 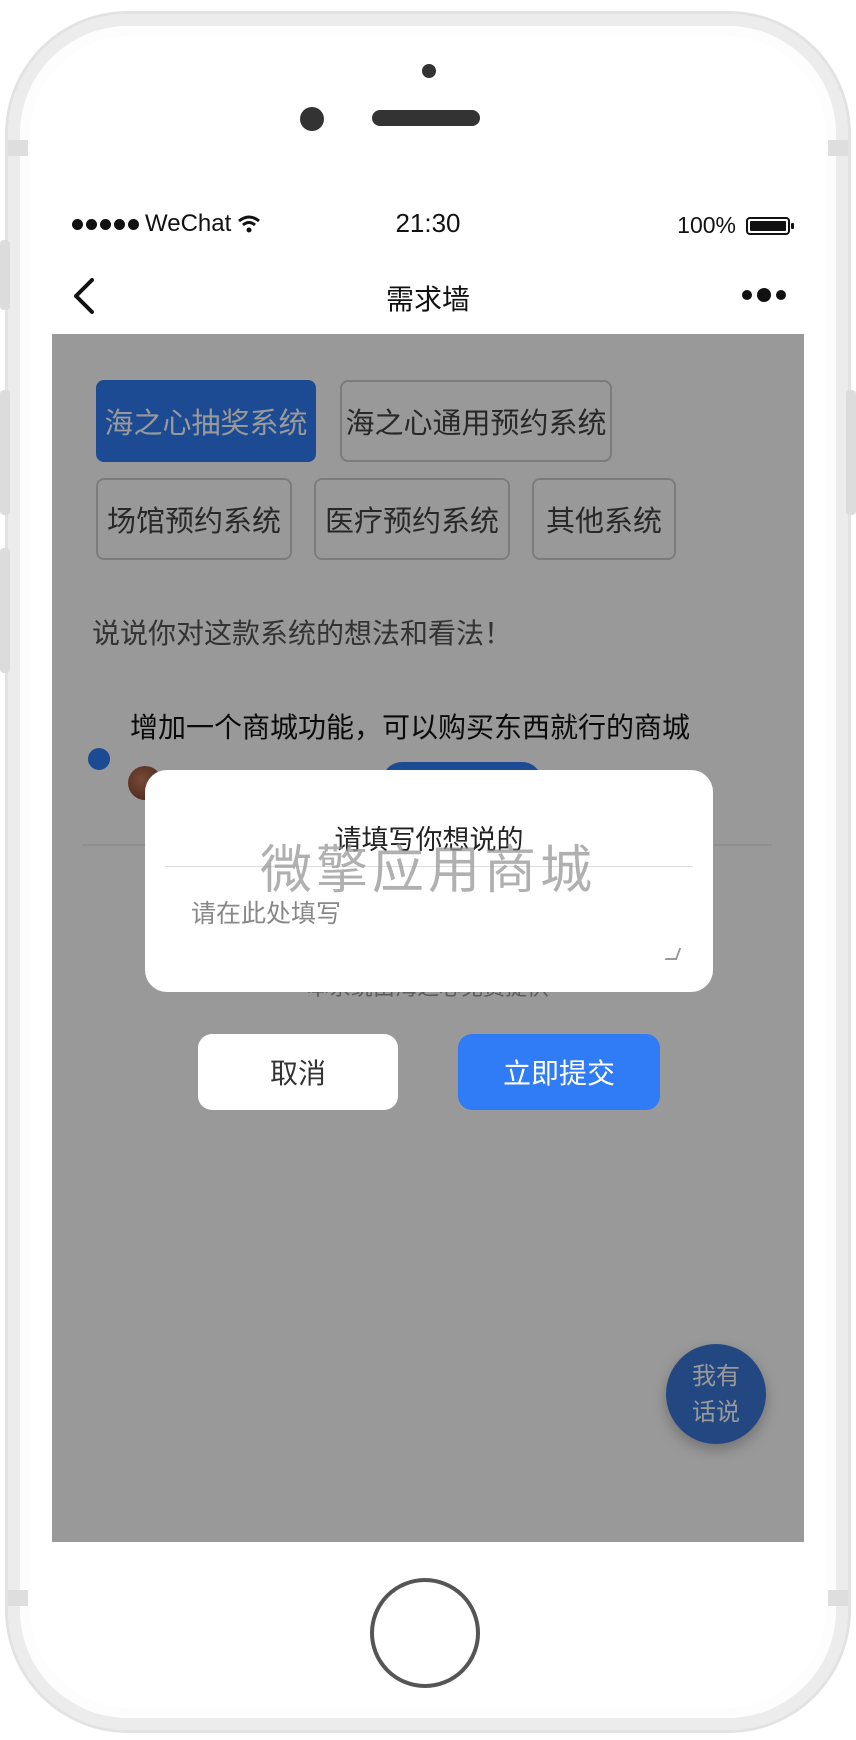 What do you see at coordinates (559, 1072) in the screenshot?
I see `submit-button: 立即提交` at bounding box center [559, 1072].